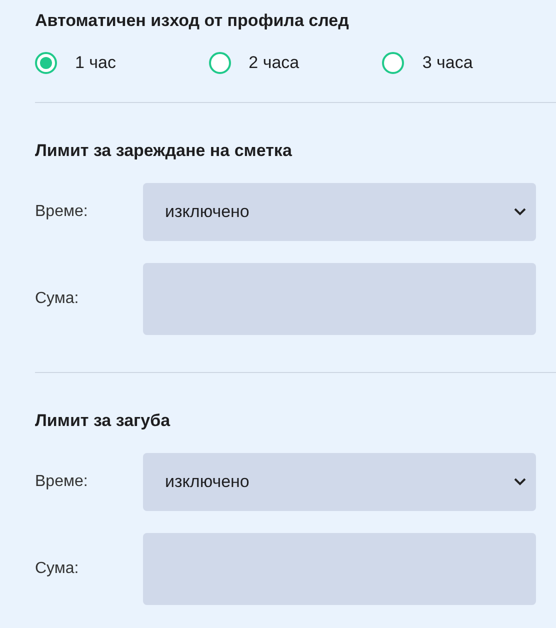  I want to click on radio-option: 2 часа, so click(295, 63).